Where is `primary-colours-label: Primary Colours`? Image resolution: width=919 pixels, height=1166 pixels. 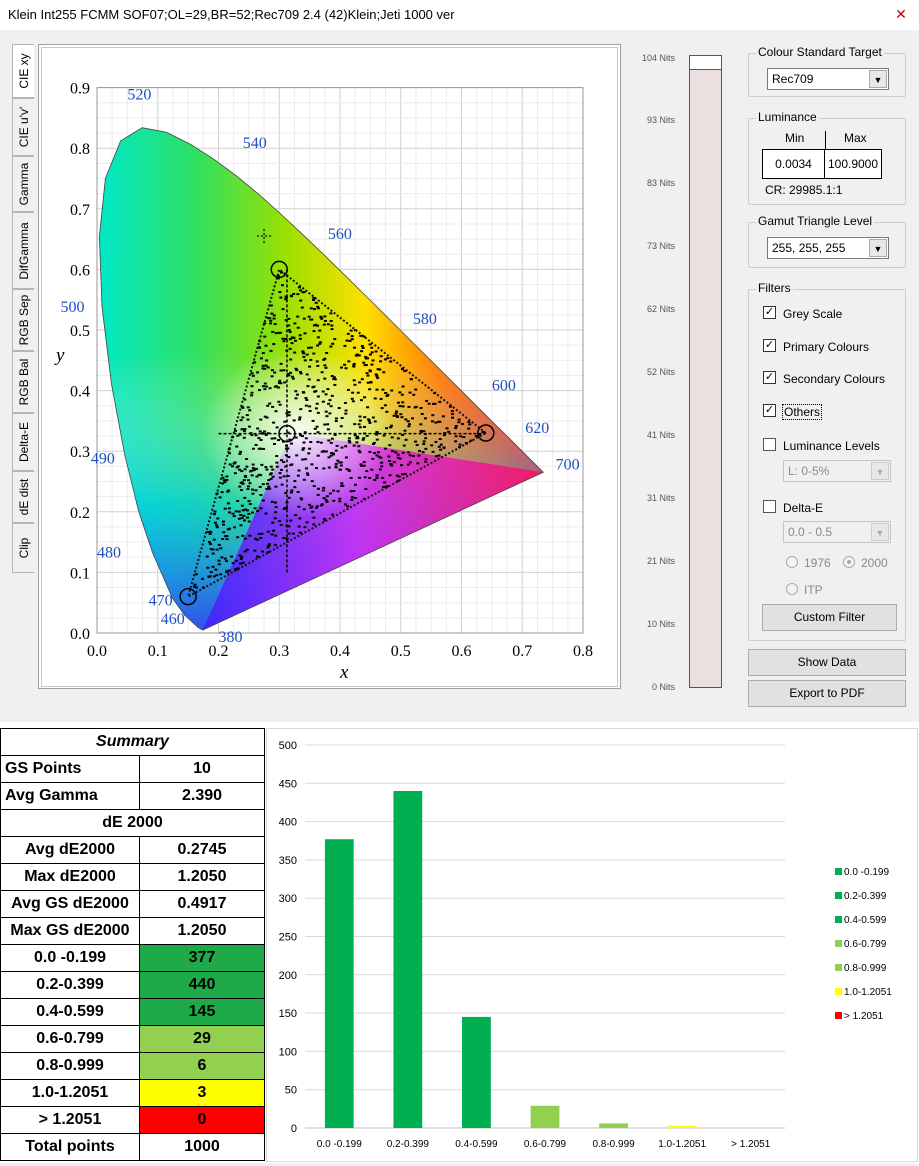 primary-colours-label: Primary Colours is located at coordinates (826, 347).